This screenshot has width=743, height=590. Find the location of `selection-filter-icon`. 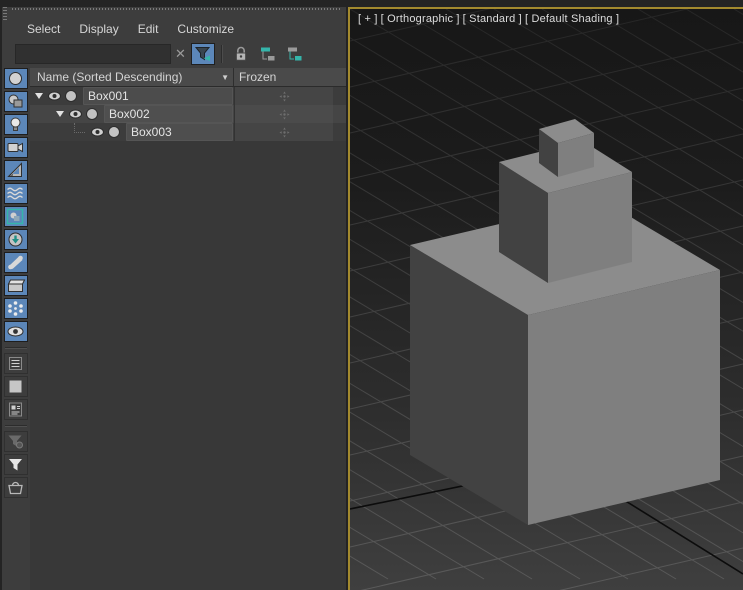

selection-filter-icon is located at coordinates (15, 465).